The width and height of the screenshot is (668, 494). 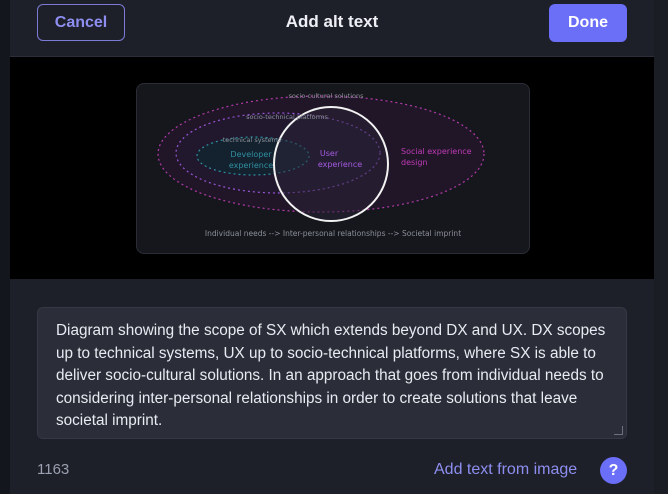 I want to click on help-button: ?, so click(x=613, y=470).